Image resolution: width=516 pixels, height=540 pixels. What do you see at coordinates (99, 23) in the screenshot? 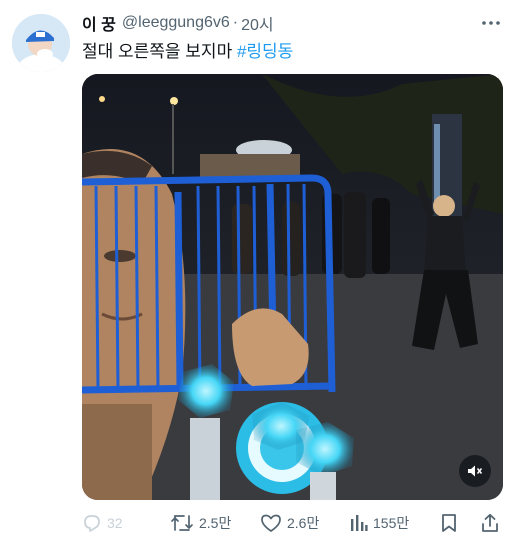
I see `display-name: 이 꿍` at bounding box center [99, 23].